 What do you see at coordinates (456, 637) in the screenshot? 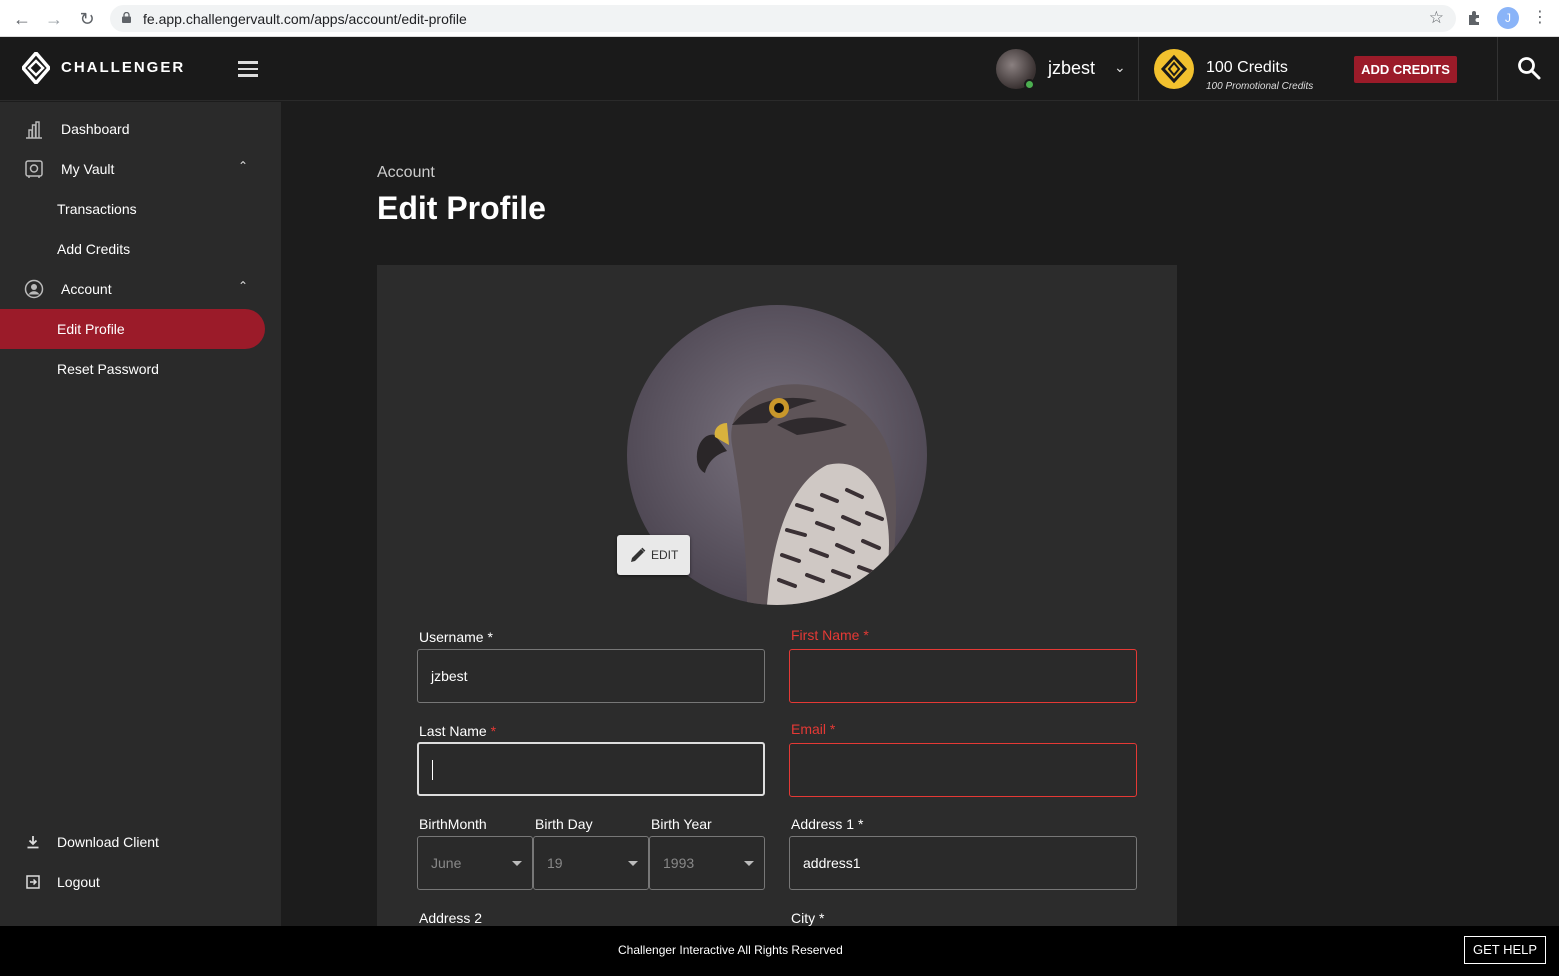
I see `username-label: Username *` at bounding box center [456, 637].